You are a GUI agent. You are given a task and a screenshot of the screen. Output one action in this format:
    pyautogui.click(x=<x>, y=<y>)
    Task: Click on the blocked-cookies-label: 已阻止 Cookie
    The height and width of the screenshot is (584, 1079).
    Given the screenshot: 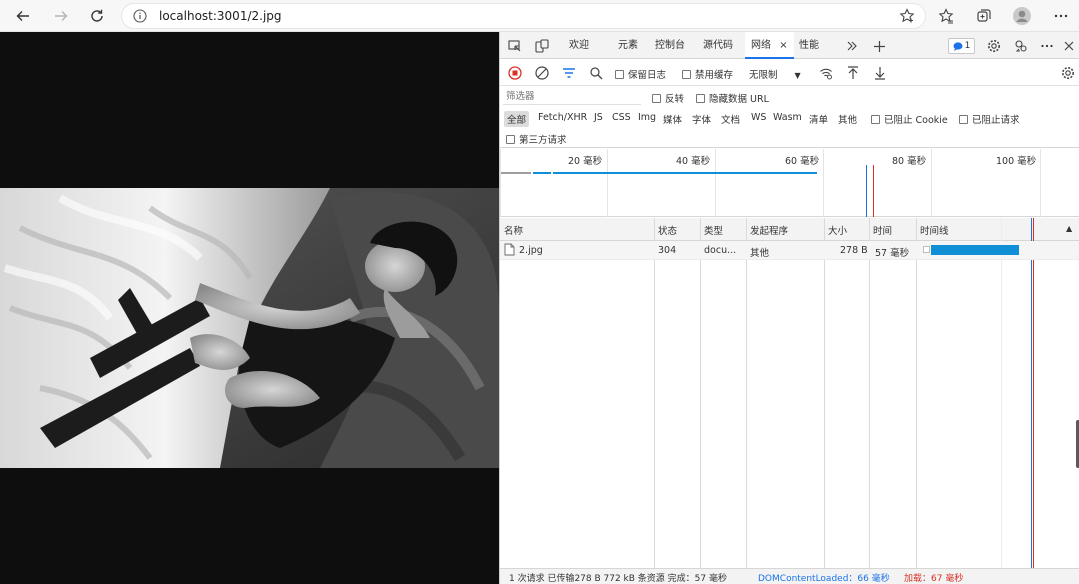 What is the action you would take?
    pyautogui.click(x=916, y=120)
    